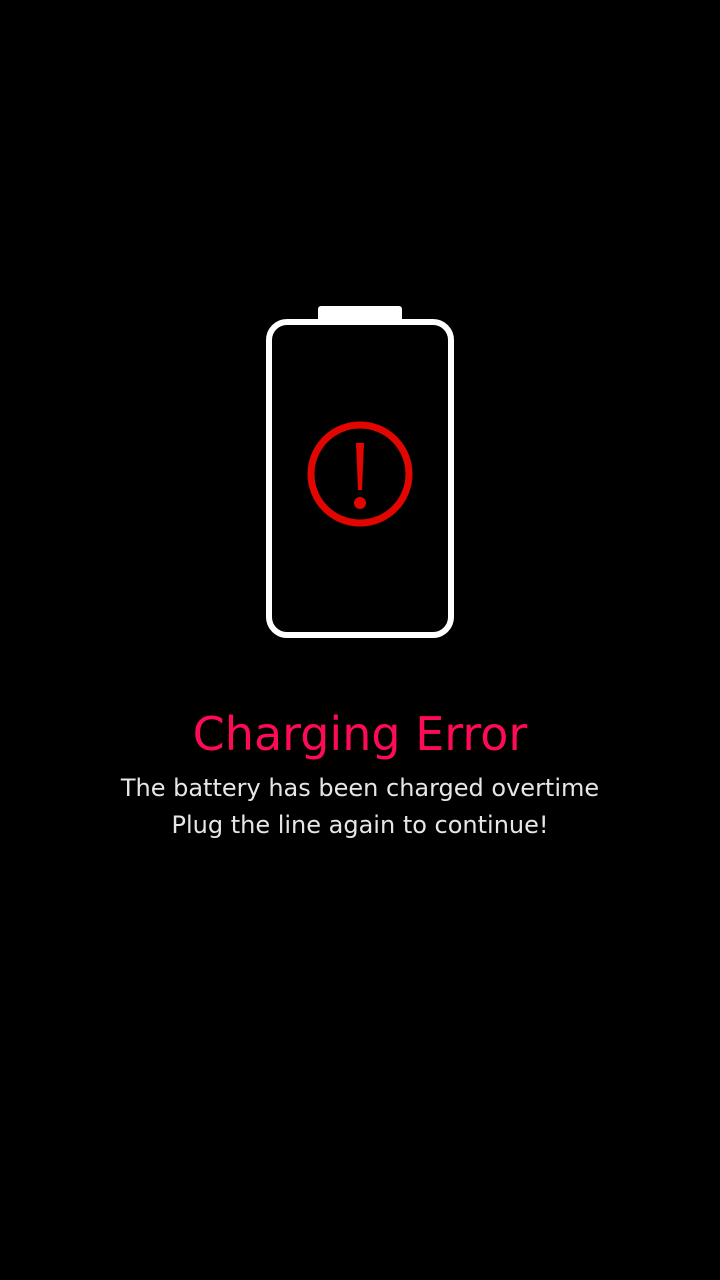  I want to click on message-line-1: The battery has been charged overtime, so click(360, 788).